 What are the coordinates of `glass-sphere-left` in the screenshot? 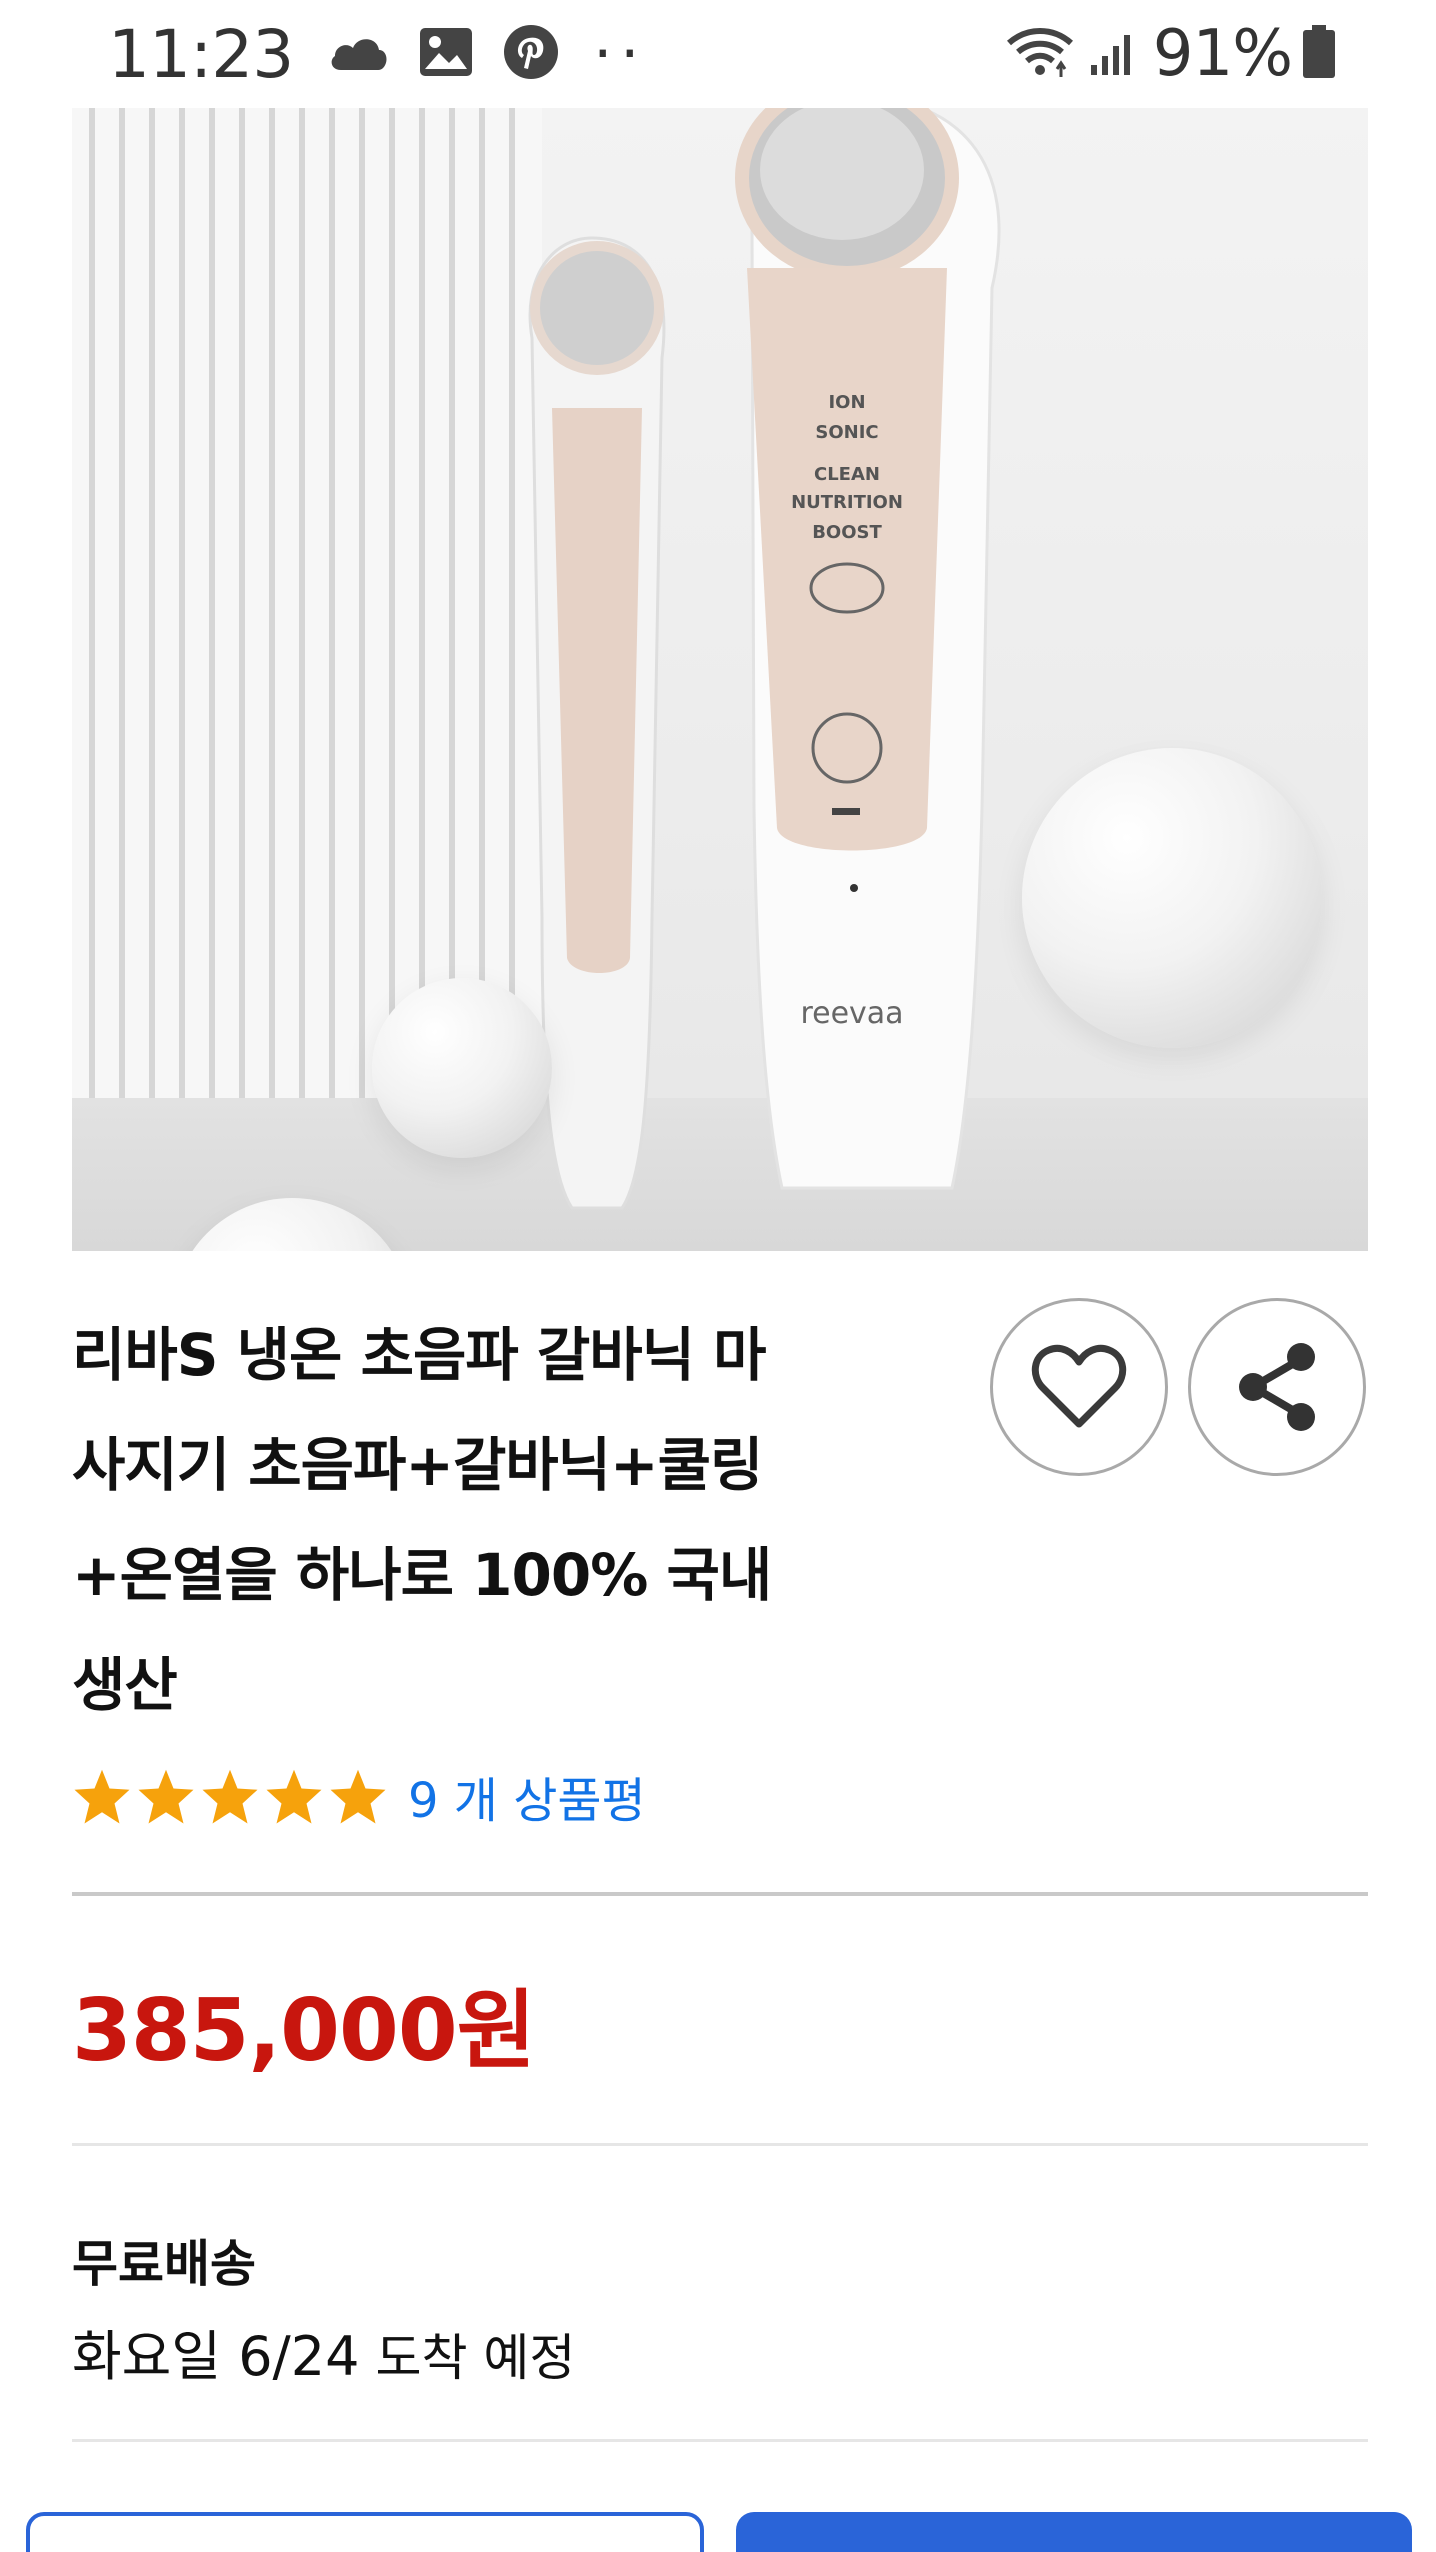 It's located at (462, 1068).